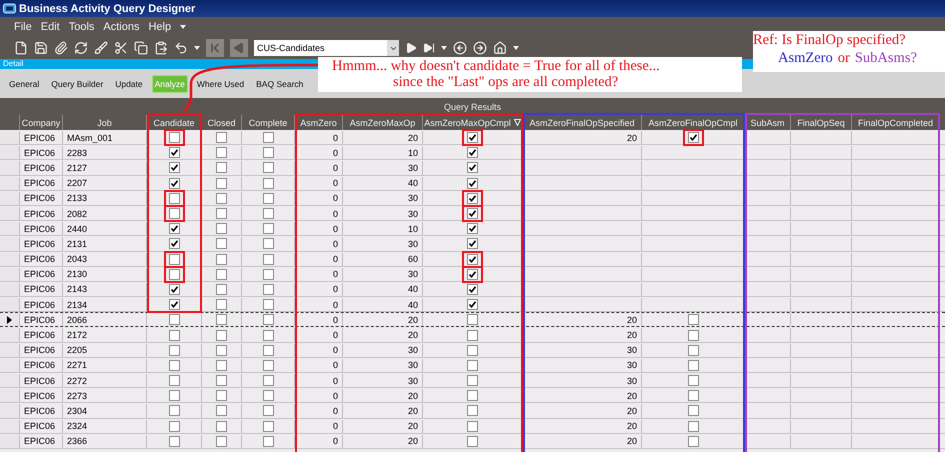 The image size is (945, 452). What do you see at coordinates (23, 27) in the screenshot?
I see `menu-item: File` at bounding box center [23, 27].